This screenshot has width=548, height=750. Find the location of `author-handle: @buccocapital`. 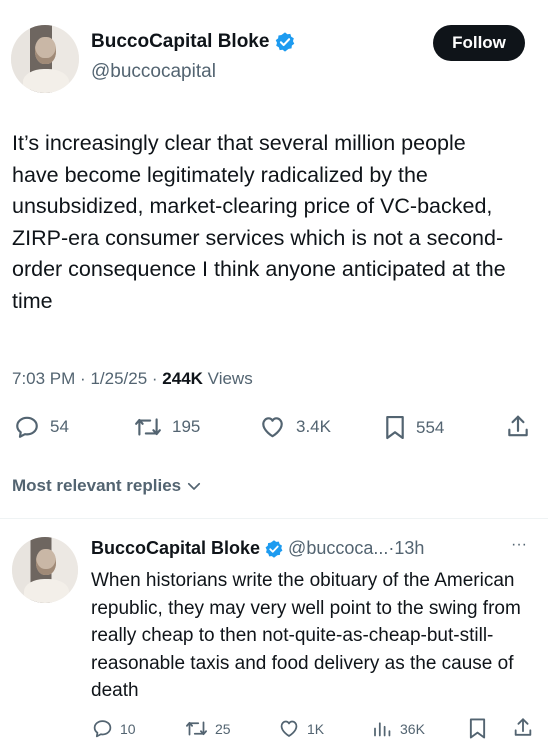

author-handle: @buccocapital is located at coordinates (153, 72).